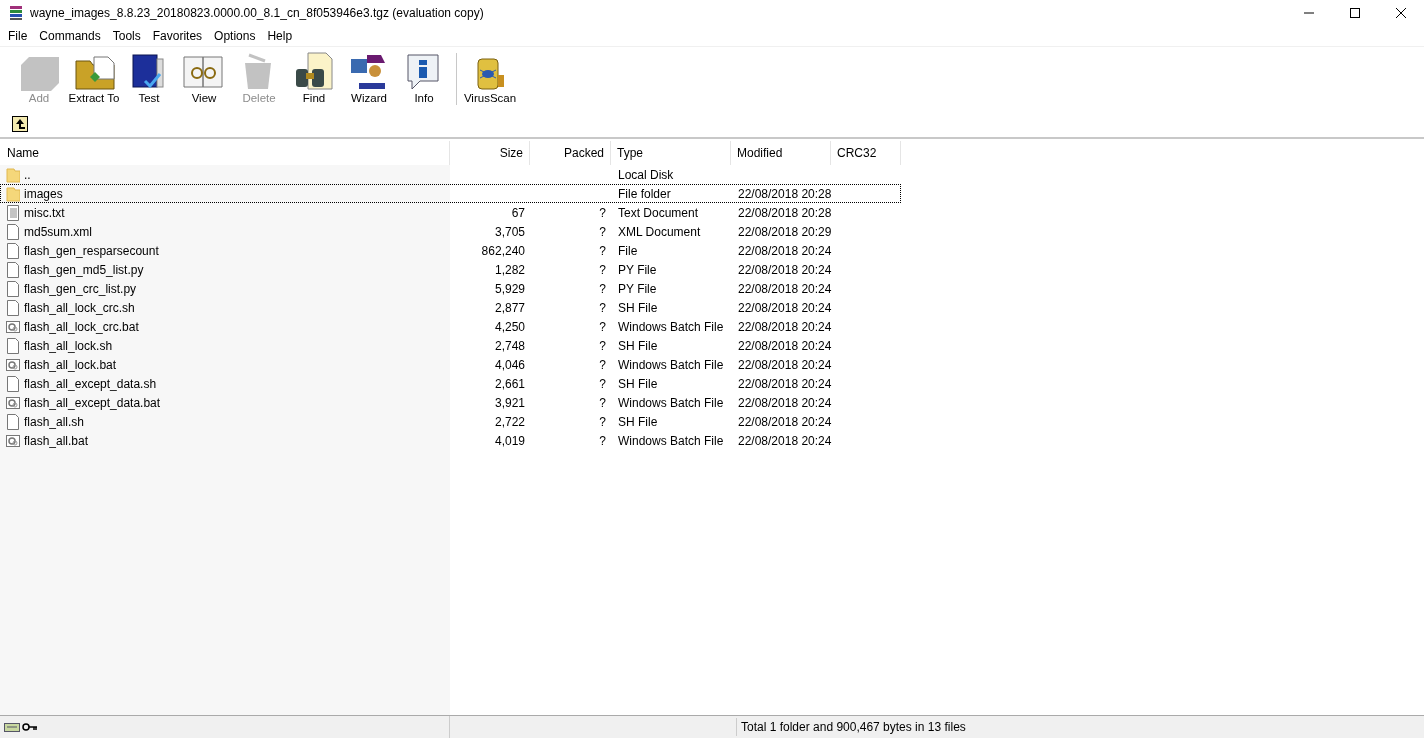 The width and height of the screenshot is (1424, 738). I want to click on file-name: flash_gen_md5_list.py, so click(84, 269).